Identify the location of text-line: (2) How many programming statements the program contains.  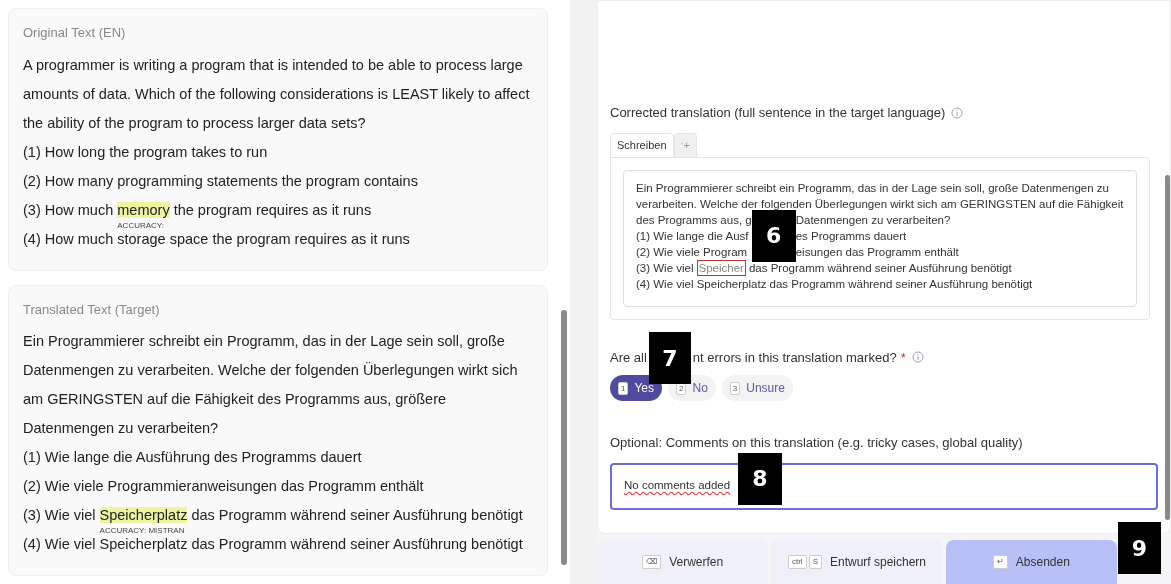
(221, 181).